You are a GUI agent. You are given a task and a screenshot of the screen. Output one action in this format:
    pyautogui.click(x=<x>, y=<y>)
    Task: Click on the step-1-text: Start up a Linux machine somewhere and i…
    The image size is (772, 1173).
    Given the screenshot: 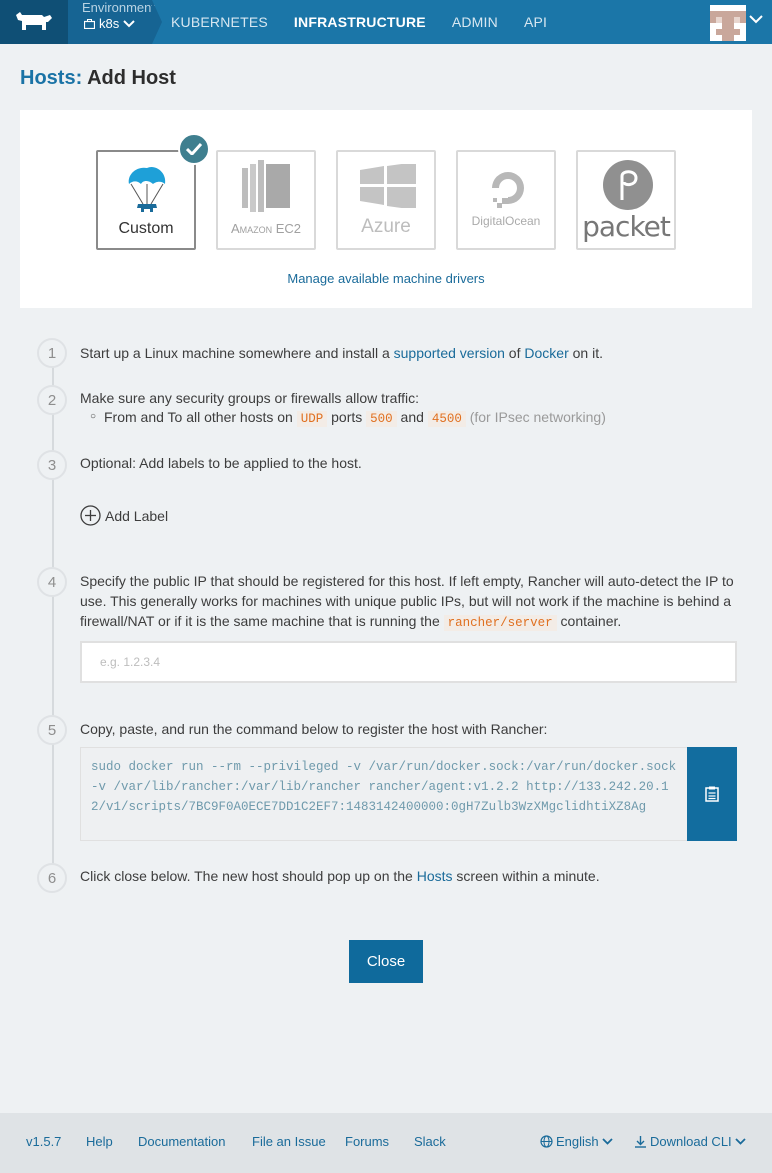 What is the action you would take?
    pyautogui.click(x=341, y=353)
    